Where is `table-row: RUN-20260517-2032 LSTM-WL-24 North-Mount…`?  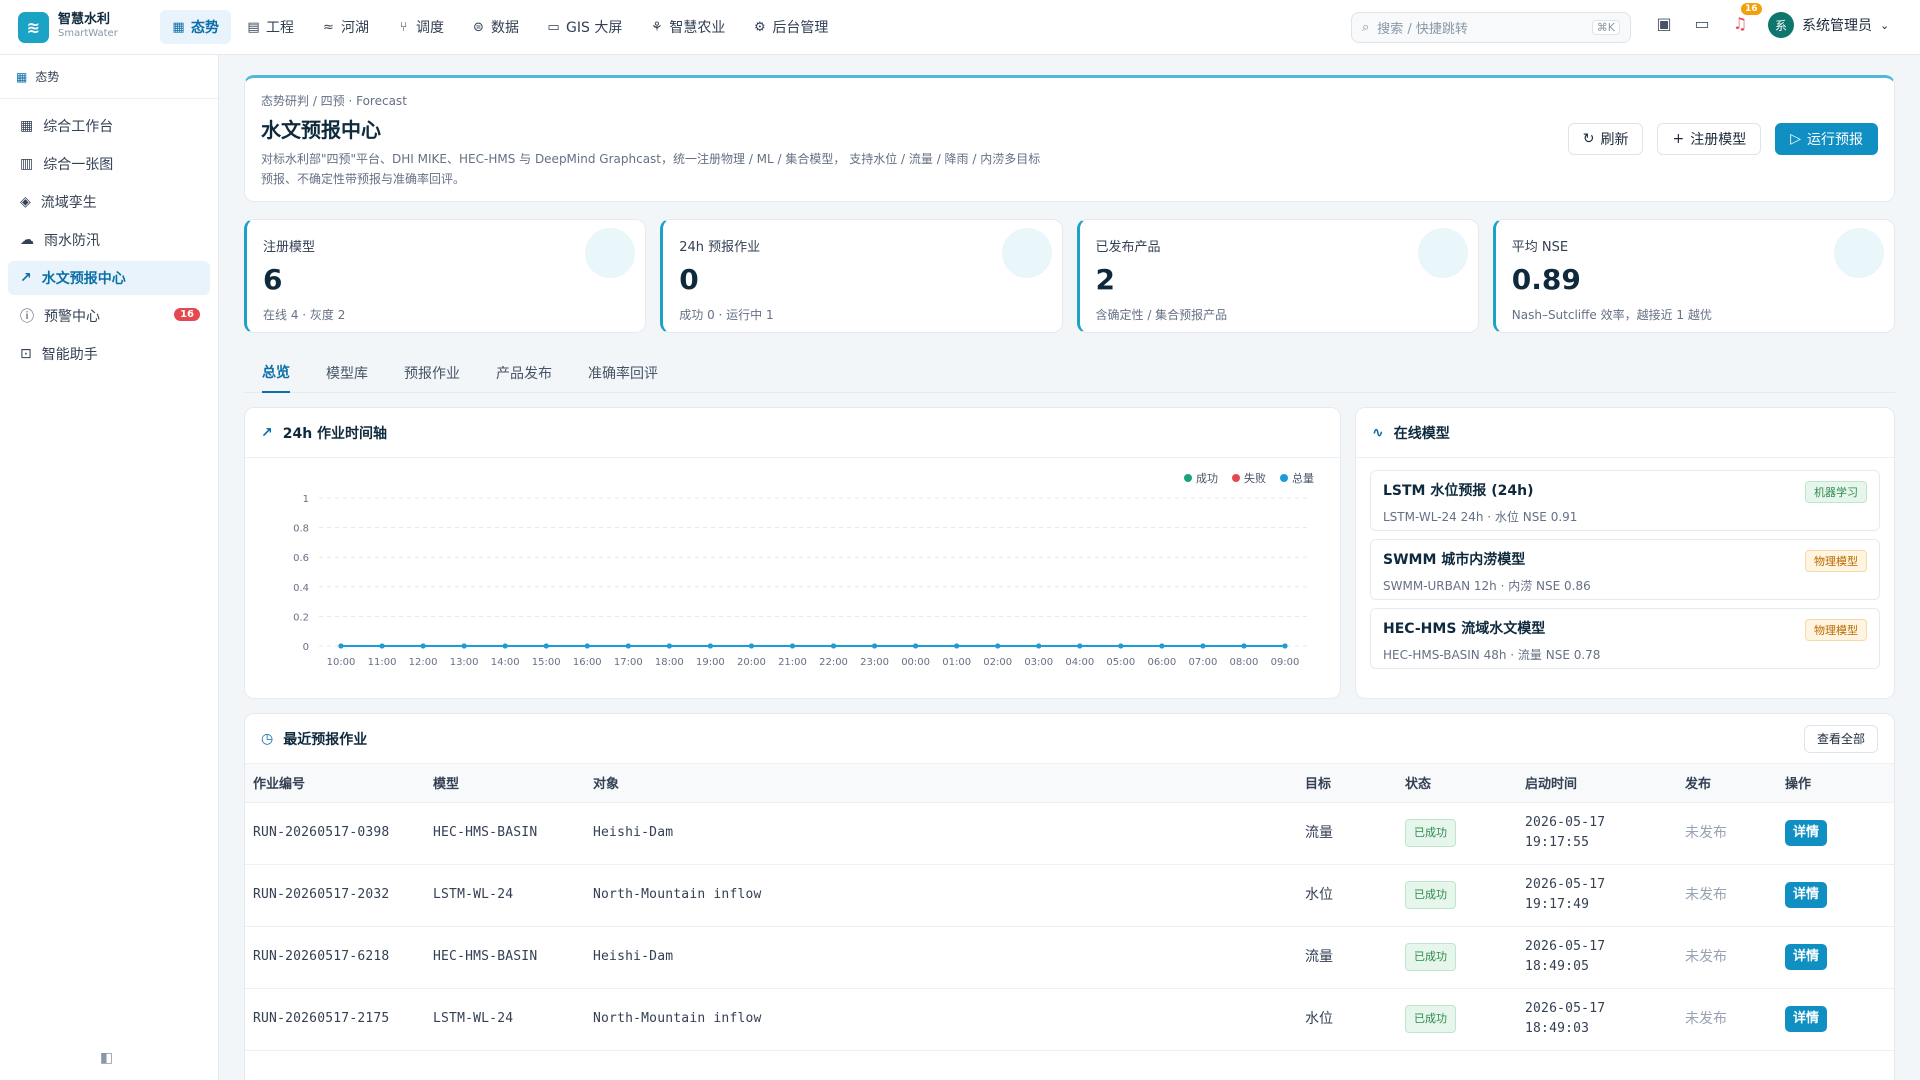
table-row: RUN-20260517-2032 LSTM-WL-24 North-Mount… is located at coordinates (1069, 895).